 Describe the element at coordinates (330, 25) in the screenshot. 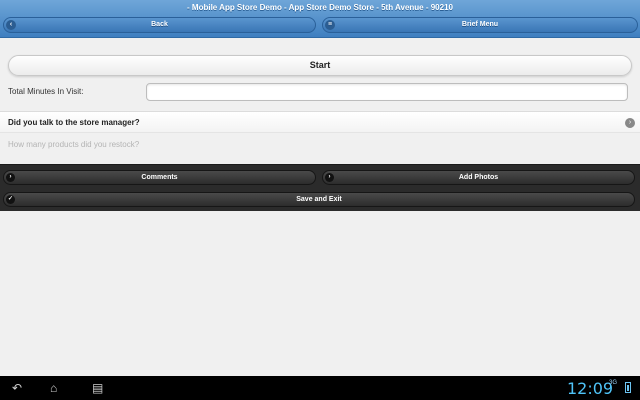

I see `menu-icon: ≡` at that location.